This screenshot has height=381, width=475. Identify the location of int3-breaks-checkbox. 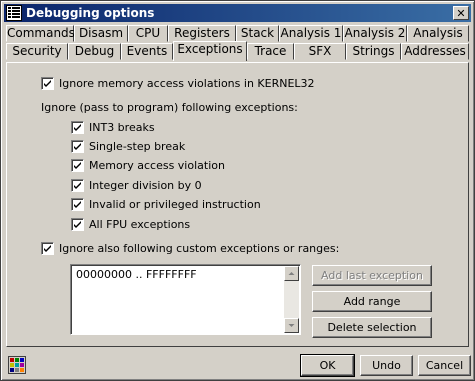
(77, 127).